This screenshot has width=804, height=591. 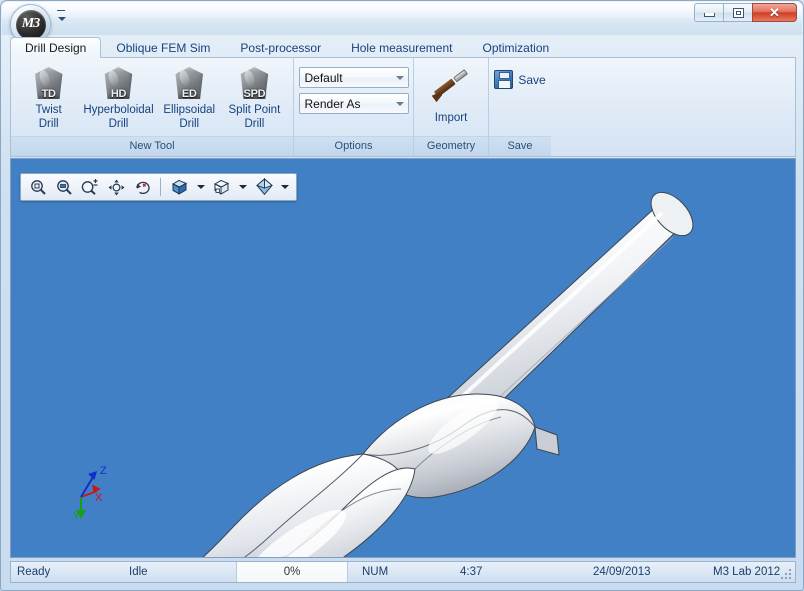 I want to click on view-orientation-dropdown, so click(x=285, y=187).